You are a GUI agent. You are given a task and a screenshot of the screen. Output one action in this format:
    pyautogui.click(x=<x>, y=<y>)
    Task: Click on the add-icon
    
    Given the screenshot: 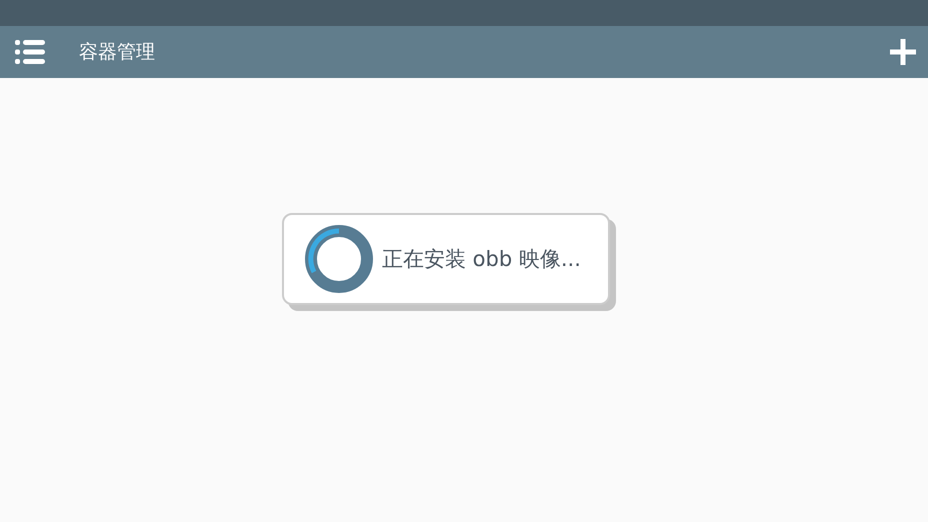 What is the action you would take?
    pyautogui.click(x=903, y=52)
    